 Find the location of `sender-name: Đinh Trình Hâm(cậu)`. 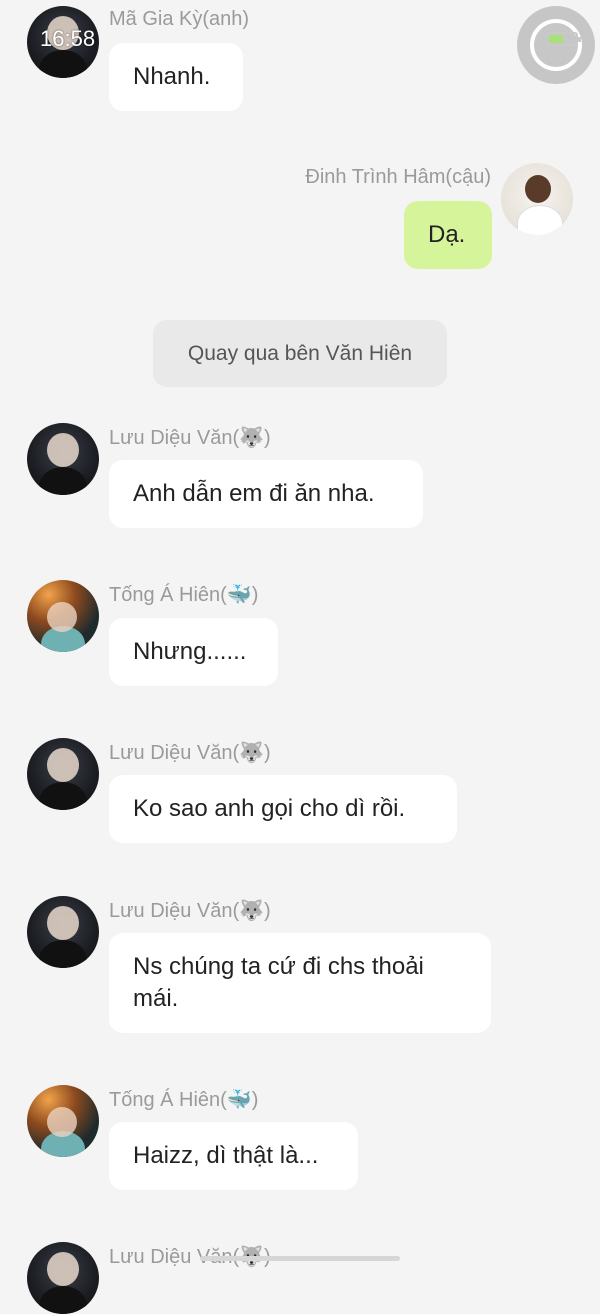

sender-name: Đinh Trình Hâm(cậu) is located at coordinates (398, 177).